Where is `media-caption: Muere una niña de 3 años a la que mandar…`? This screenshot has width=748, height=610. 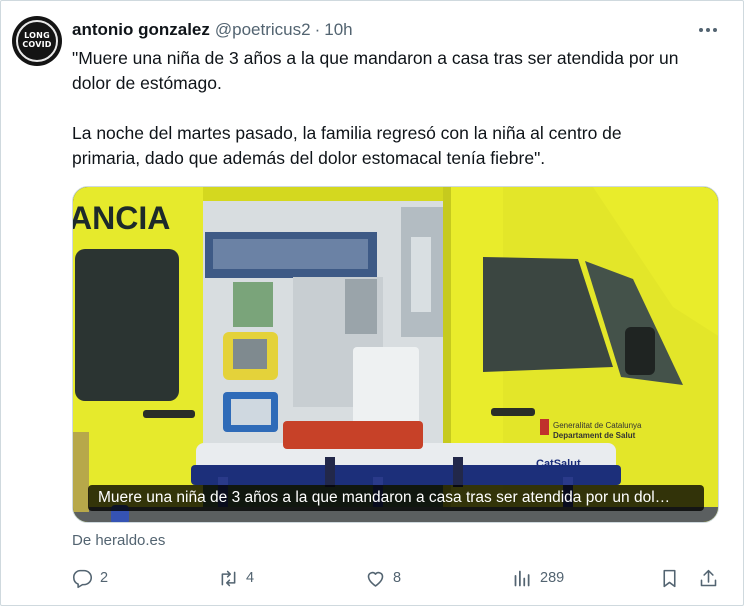 media-caption: Muere una niña de 3 años a la que mandar… is located at coordinates (396, 498).